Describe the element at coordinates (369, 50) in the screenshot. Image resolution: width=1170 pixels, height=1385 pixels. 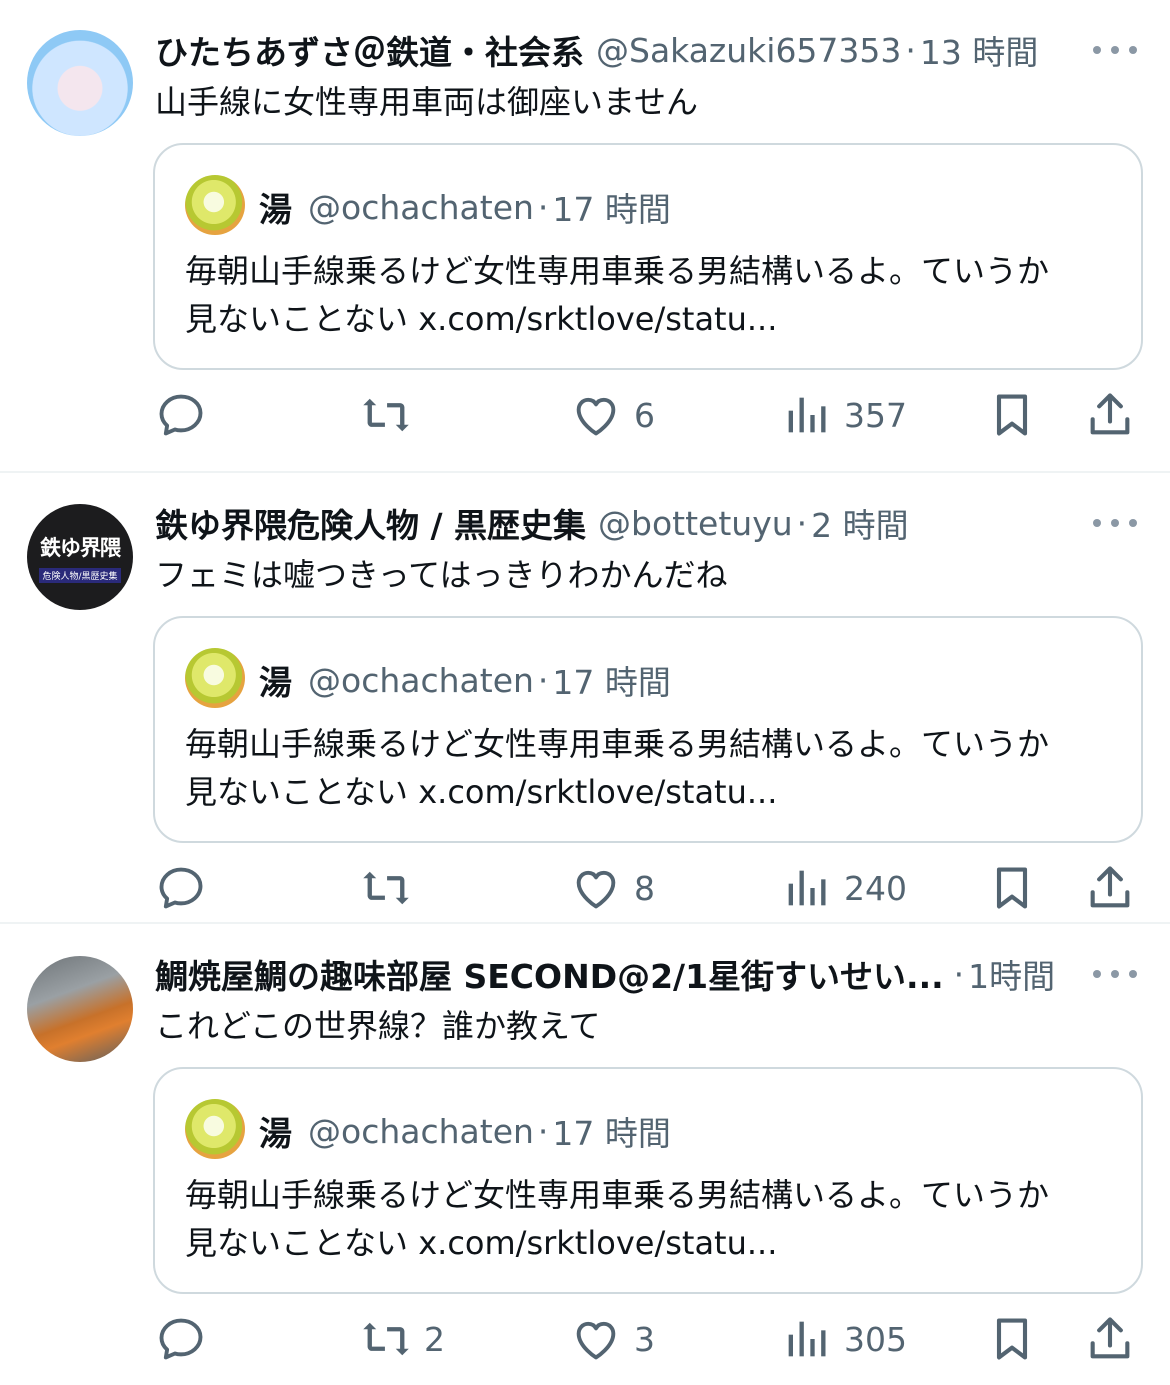
I see `author-name: ひたちあずさ＠鉄道・社会系` at that location.